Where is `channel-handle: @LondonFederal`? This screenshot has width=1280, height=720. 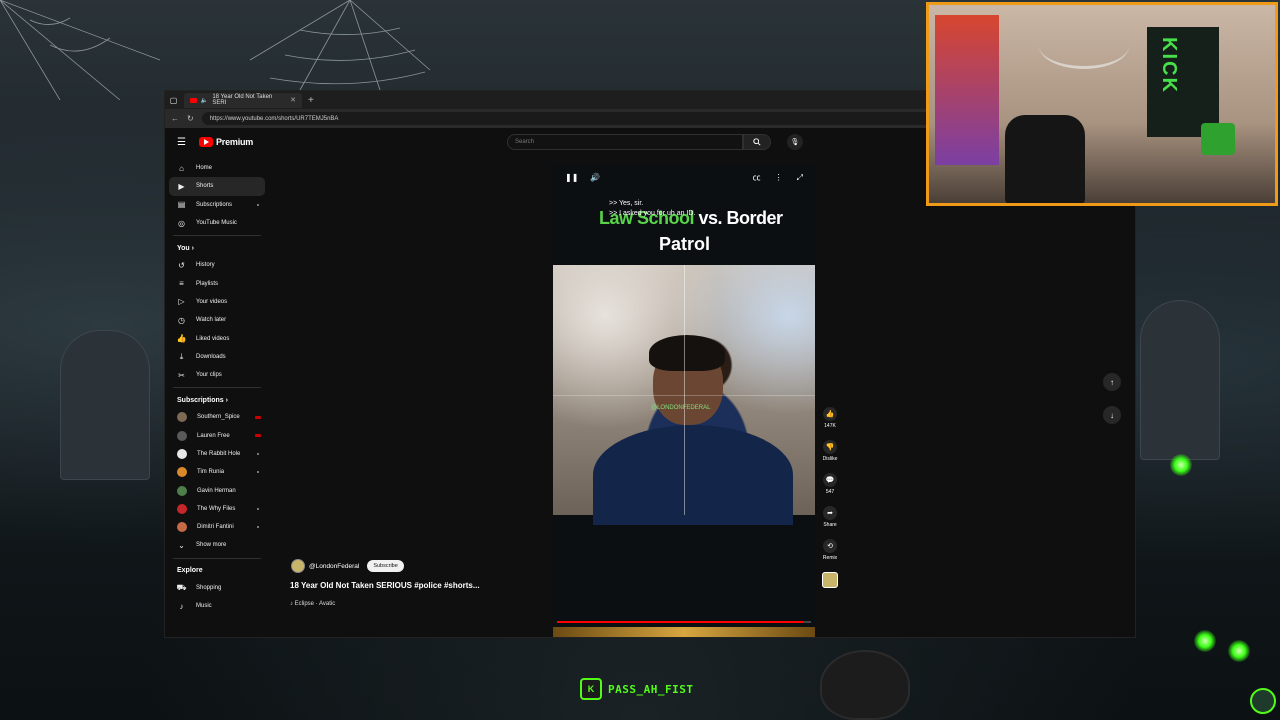 channel-handle: @LondonFederal is located at coordinates (334, 566).